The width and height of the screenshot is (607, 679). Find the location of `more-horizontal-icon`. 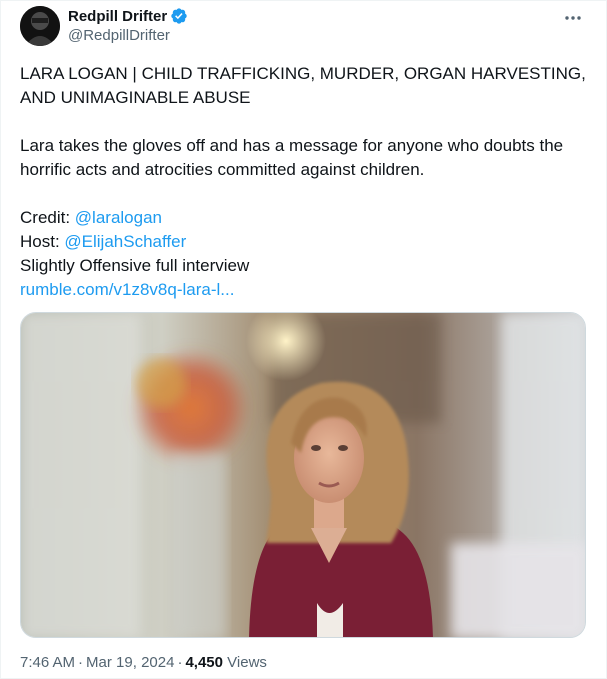

more-horizontal-icon is located at coordinates (573, 17).